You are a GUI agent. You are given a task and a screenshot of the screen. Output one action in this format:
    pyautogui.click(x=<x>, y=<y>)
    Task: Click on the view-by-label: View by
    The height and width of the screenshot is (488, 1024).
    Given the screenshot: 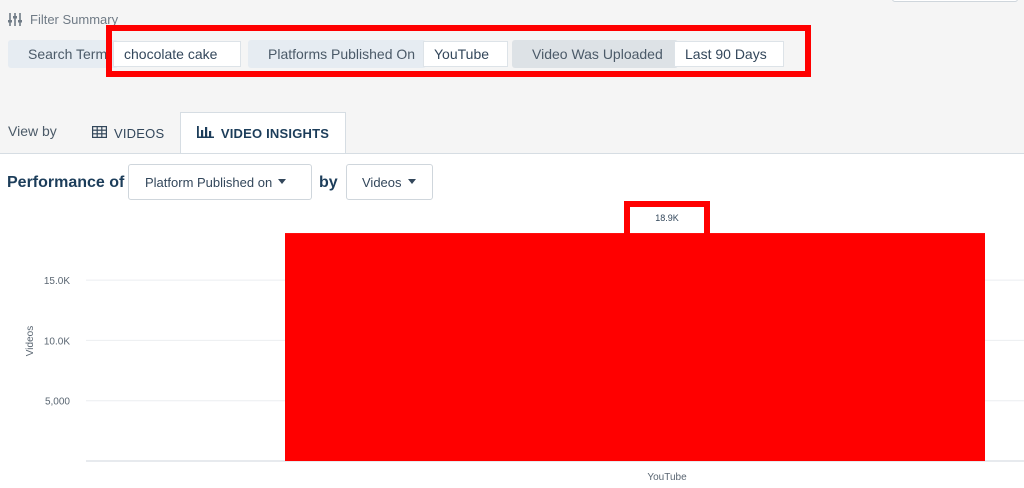 What is the action you would take?
    pyautogui.click(x=32, y=131)
    